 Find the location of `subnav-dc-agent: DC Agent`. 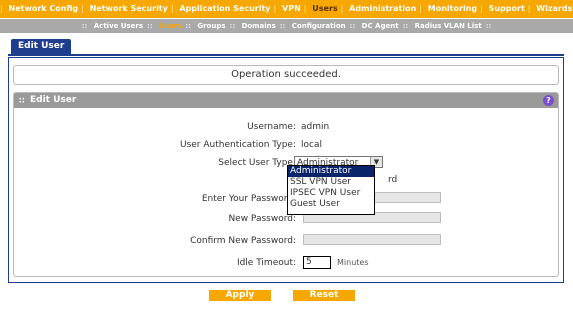

subnav-dc-agent: DC Agent is located at coordinates (380, 26).